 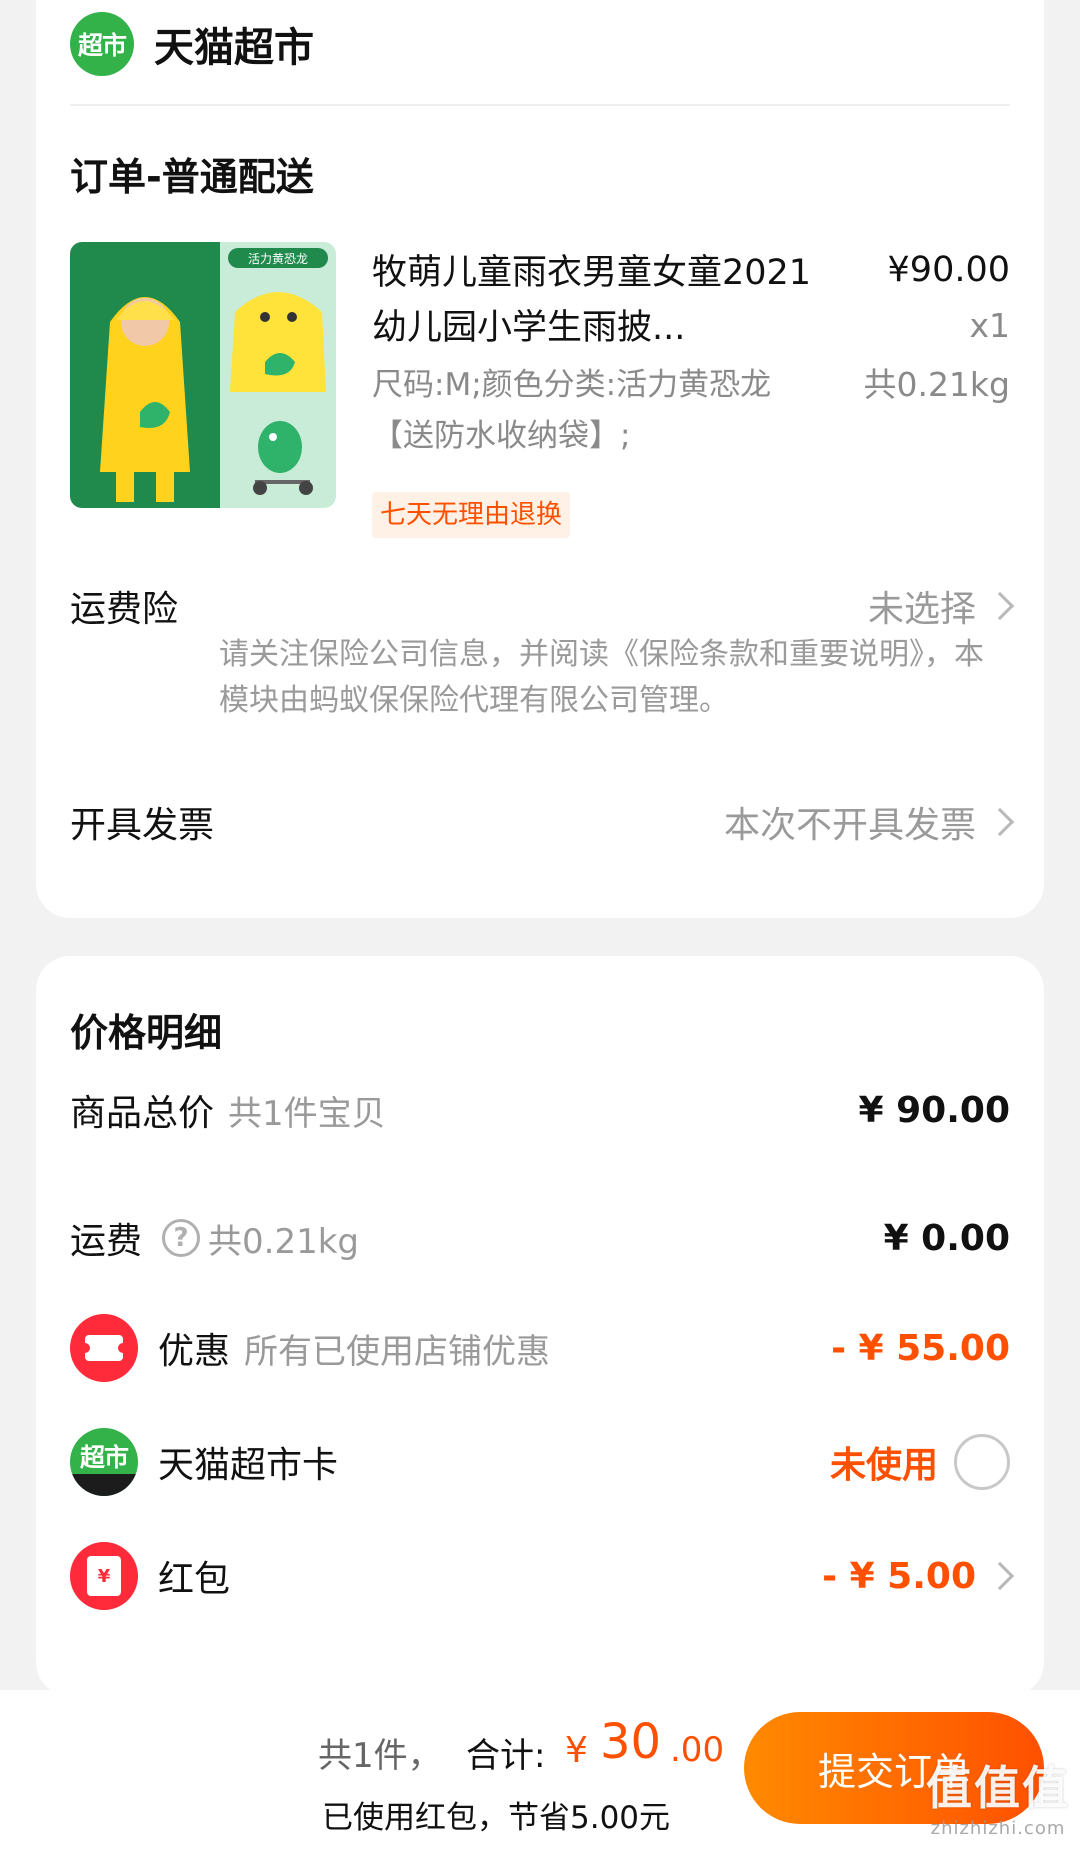 What do you see at coordinates (248, 1465) in the screenshot?
I see `market-card-label: 天猫超市卡` at bounding box center [248, 1465].